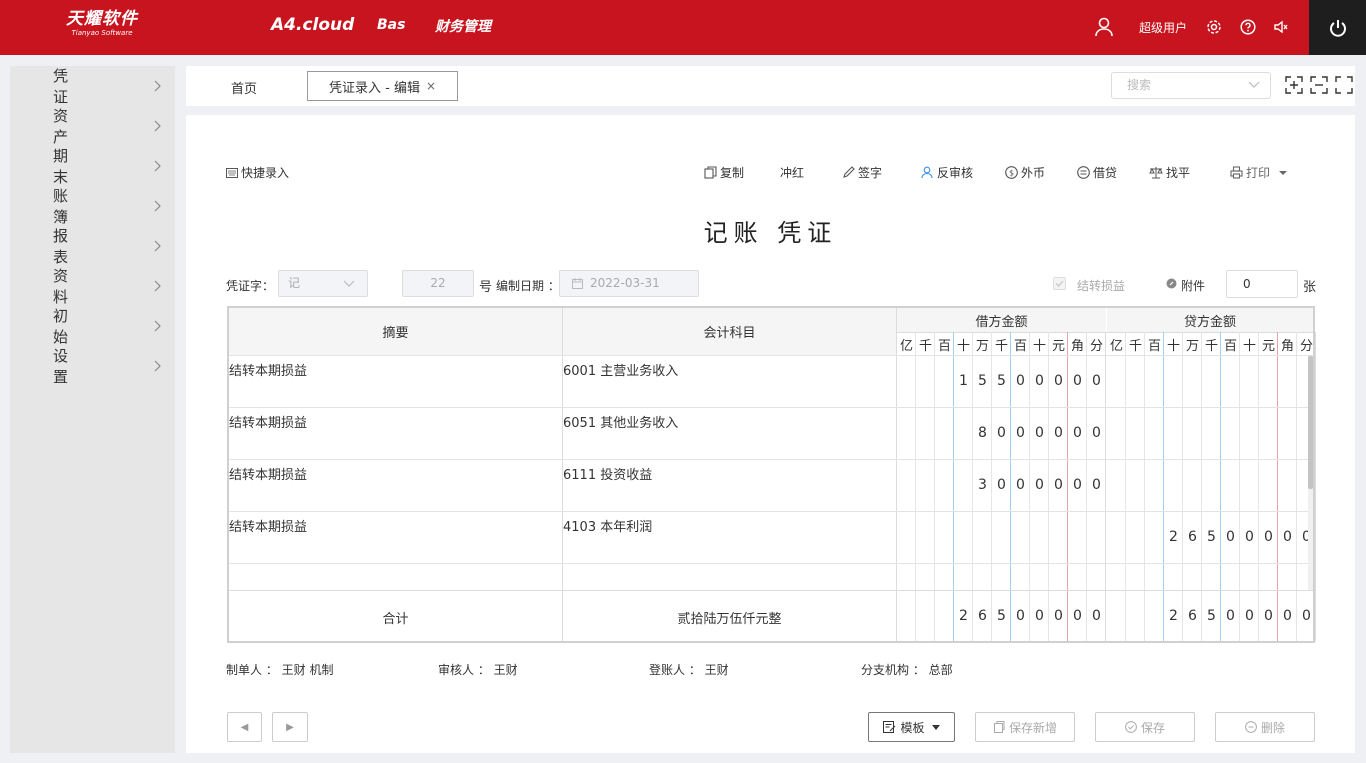 The image size is (1366, 763). What do you see at coordinates (80, 206) in the screenshot?
I see `sidebar-item-label: 账簿` at bounding box center [80, 206].